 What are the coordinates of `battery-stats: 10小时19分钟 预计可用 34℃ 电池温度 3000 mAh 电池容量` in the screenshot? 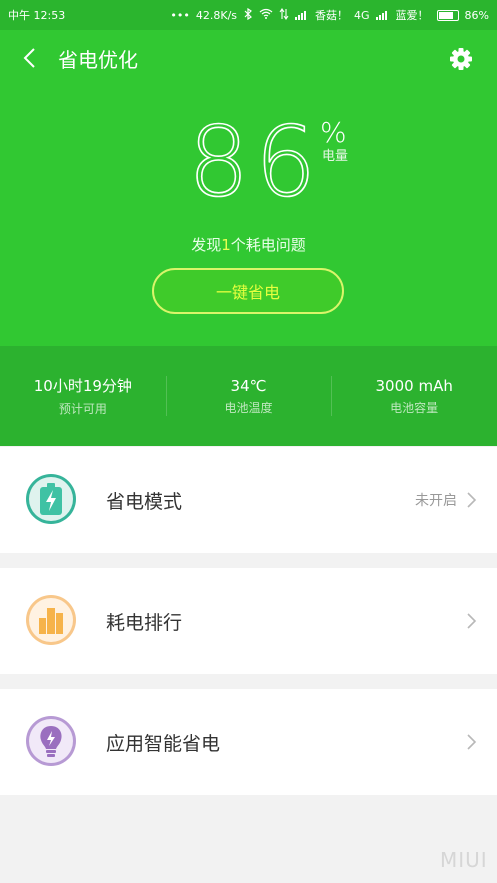 It's located at (248, 396).